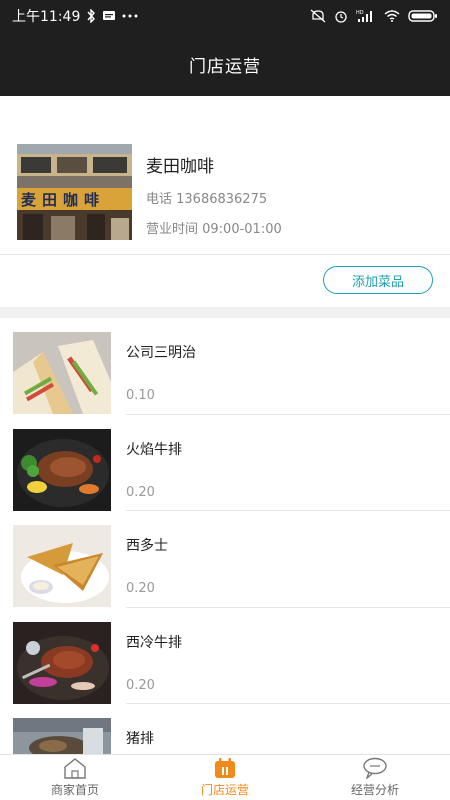 This screenshot has width=450, height=800. Describe the element at coordinates (46, 17) in the screenshot. I see `status-time: 上午11:49` at that location.